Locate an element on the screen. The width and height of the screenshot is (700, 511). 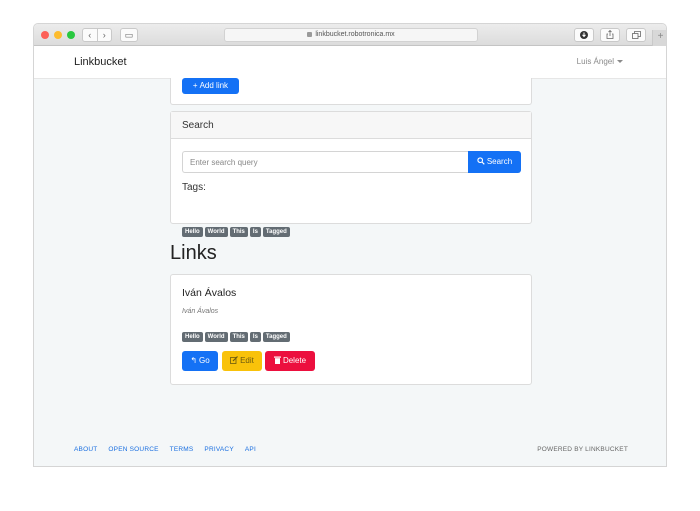
edit-button: Edit is located at coordinates (242, 361).